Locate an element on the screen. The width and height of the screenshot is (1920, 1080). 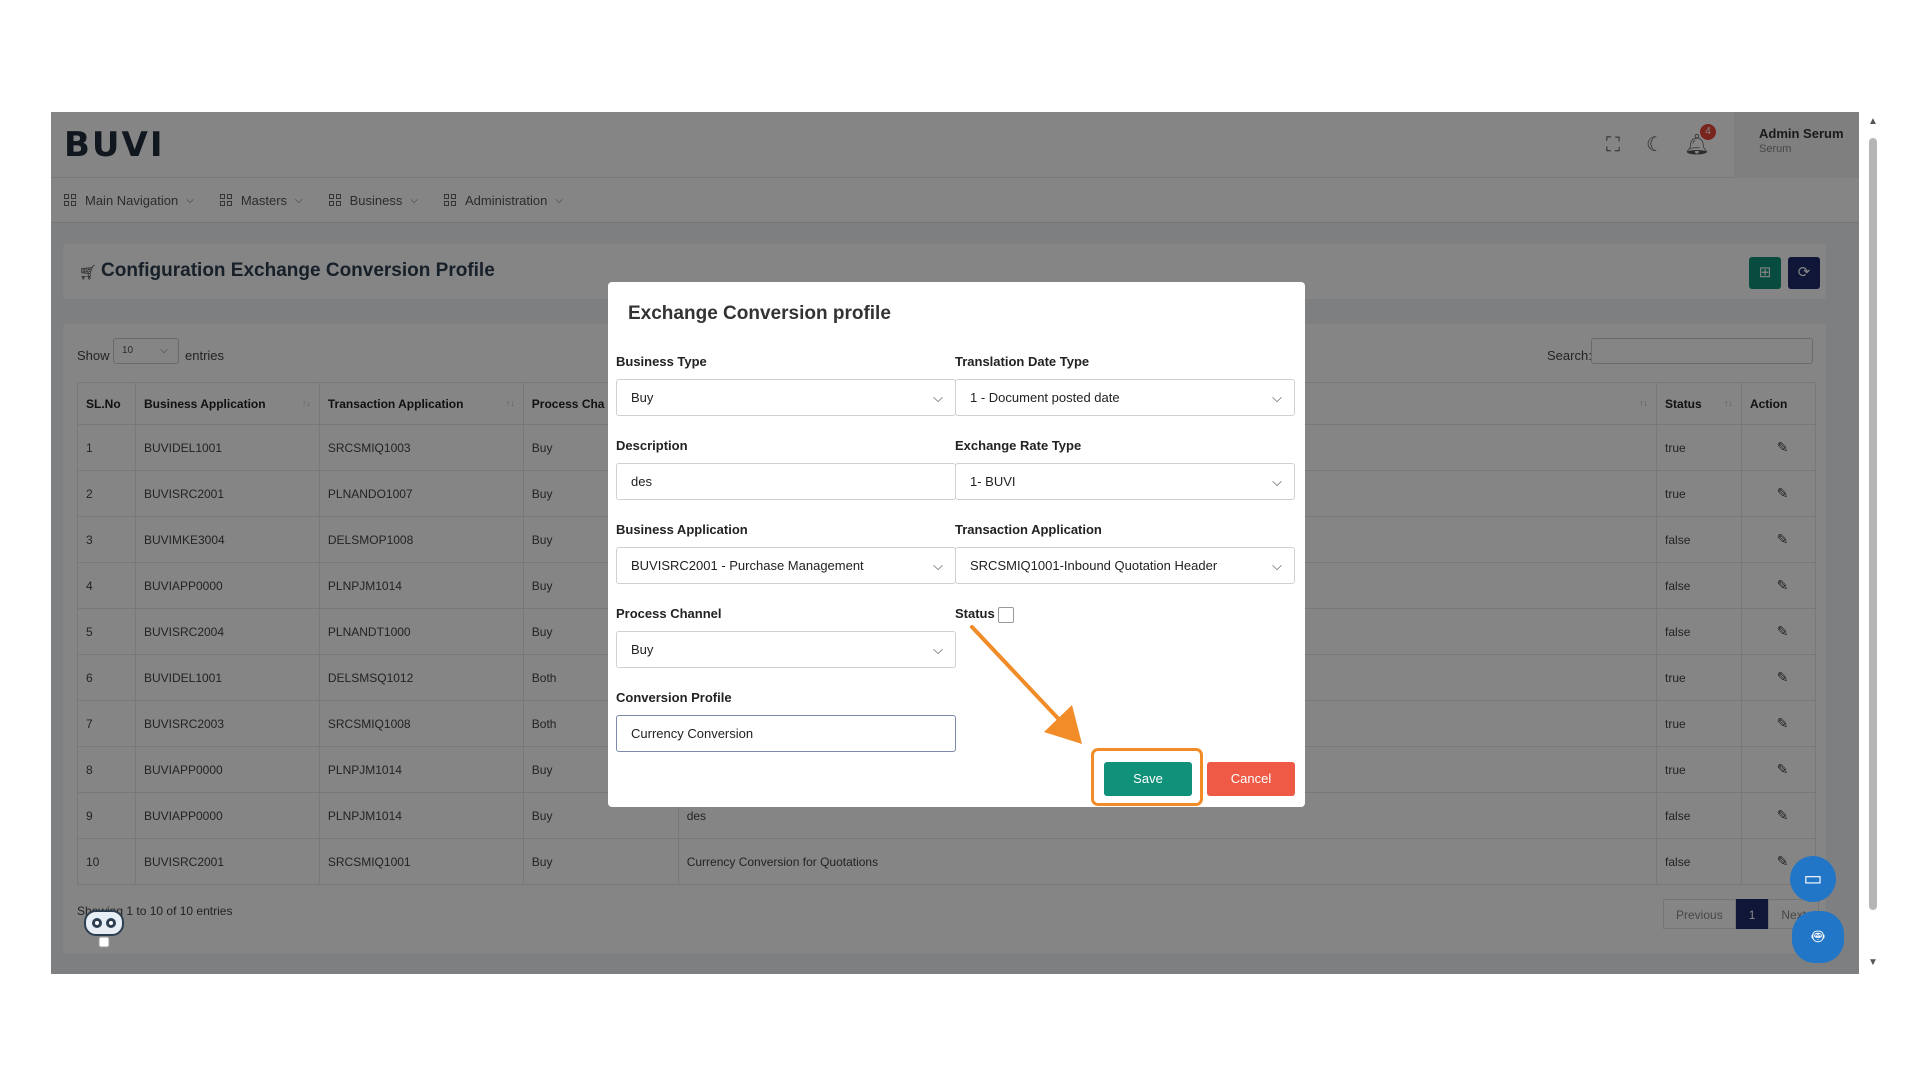
transaction-application-label: Transaction Application is located at coordinates (1028, 529).